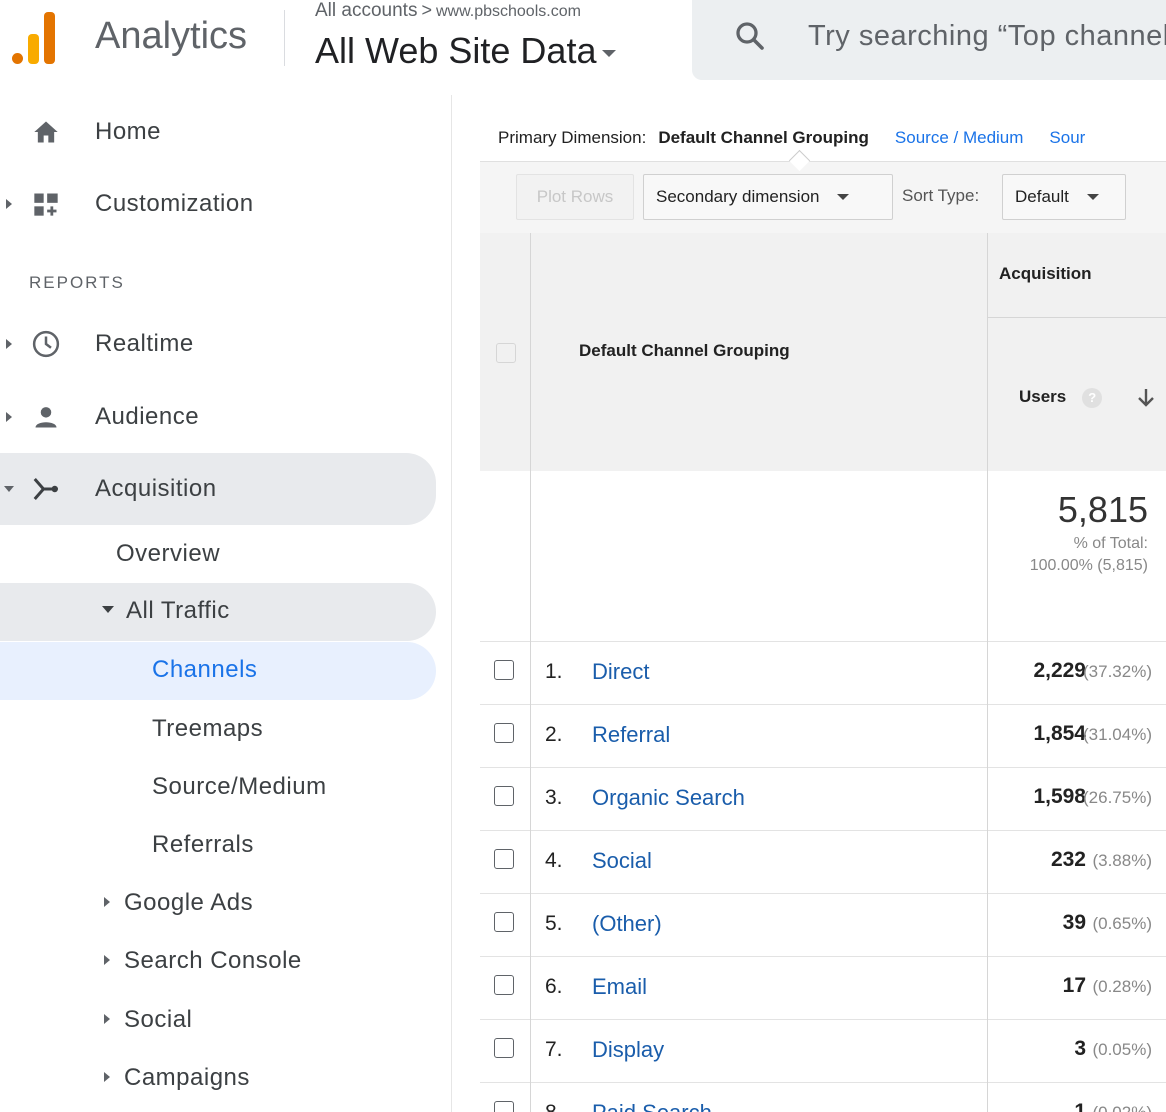 This screenshot has height=1112, width=1166. Describe the element at coordinates (554, 734) in the screenshot. I see `row-number: 2.` at that location.